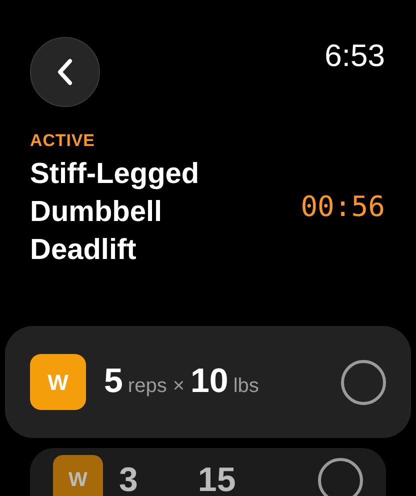 Image resolution: width=416 pixels, height=496 pixels. Describe the element at coordinates (217, 479) in the screenshot. I see `weight-value: 15` at that location.